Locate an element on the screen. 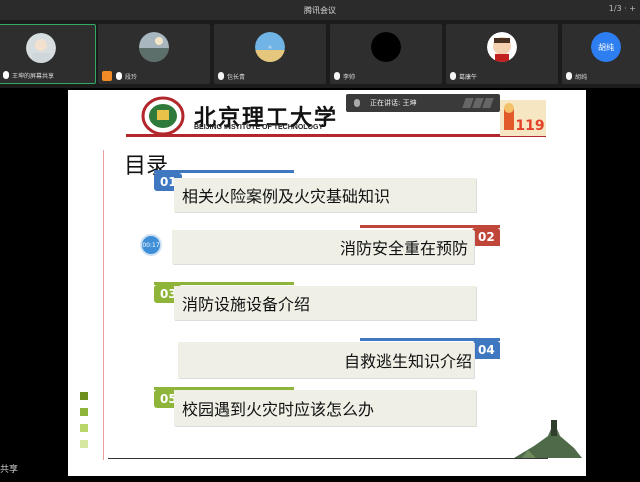  black-circle-icon is located at coordinates (386, 47).